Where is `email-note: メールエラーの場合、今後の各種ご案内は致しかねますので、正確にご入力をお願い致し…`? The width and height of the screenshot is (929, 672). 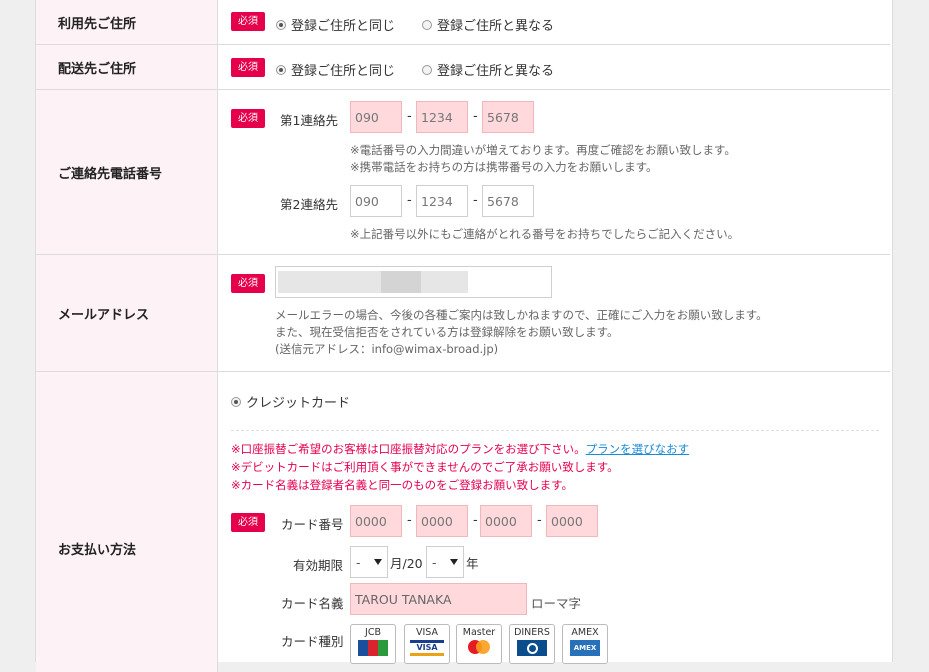 email-note: メールエラーの場合、今後の各種ご案内は致しかねますので、正確にご入力をお願い致し… is located at coordinates (521, 315).